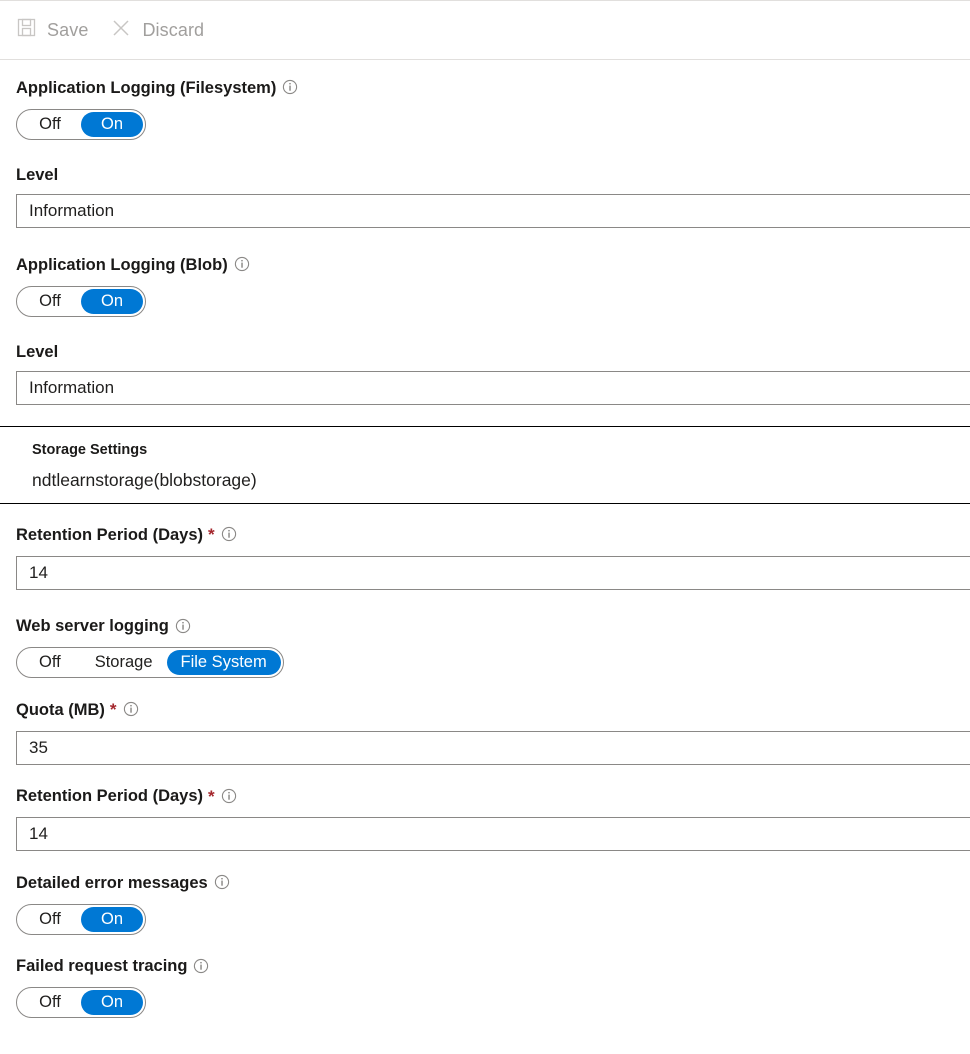 This screenshot has height=1054, width=970. Describe the element at coordinates (173, 29) in the screenshot. I see `discard-button-label: Discard` at that location.